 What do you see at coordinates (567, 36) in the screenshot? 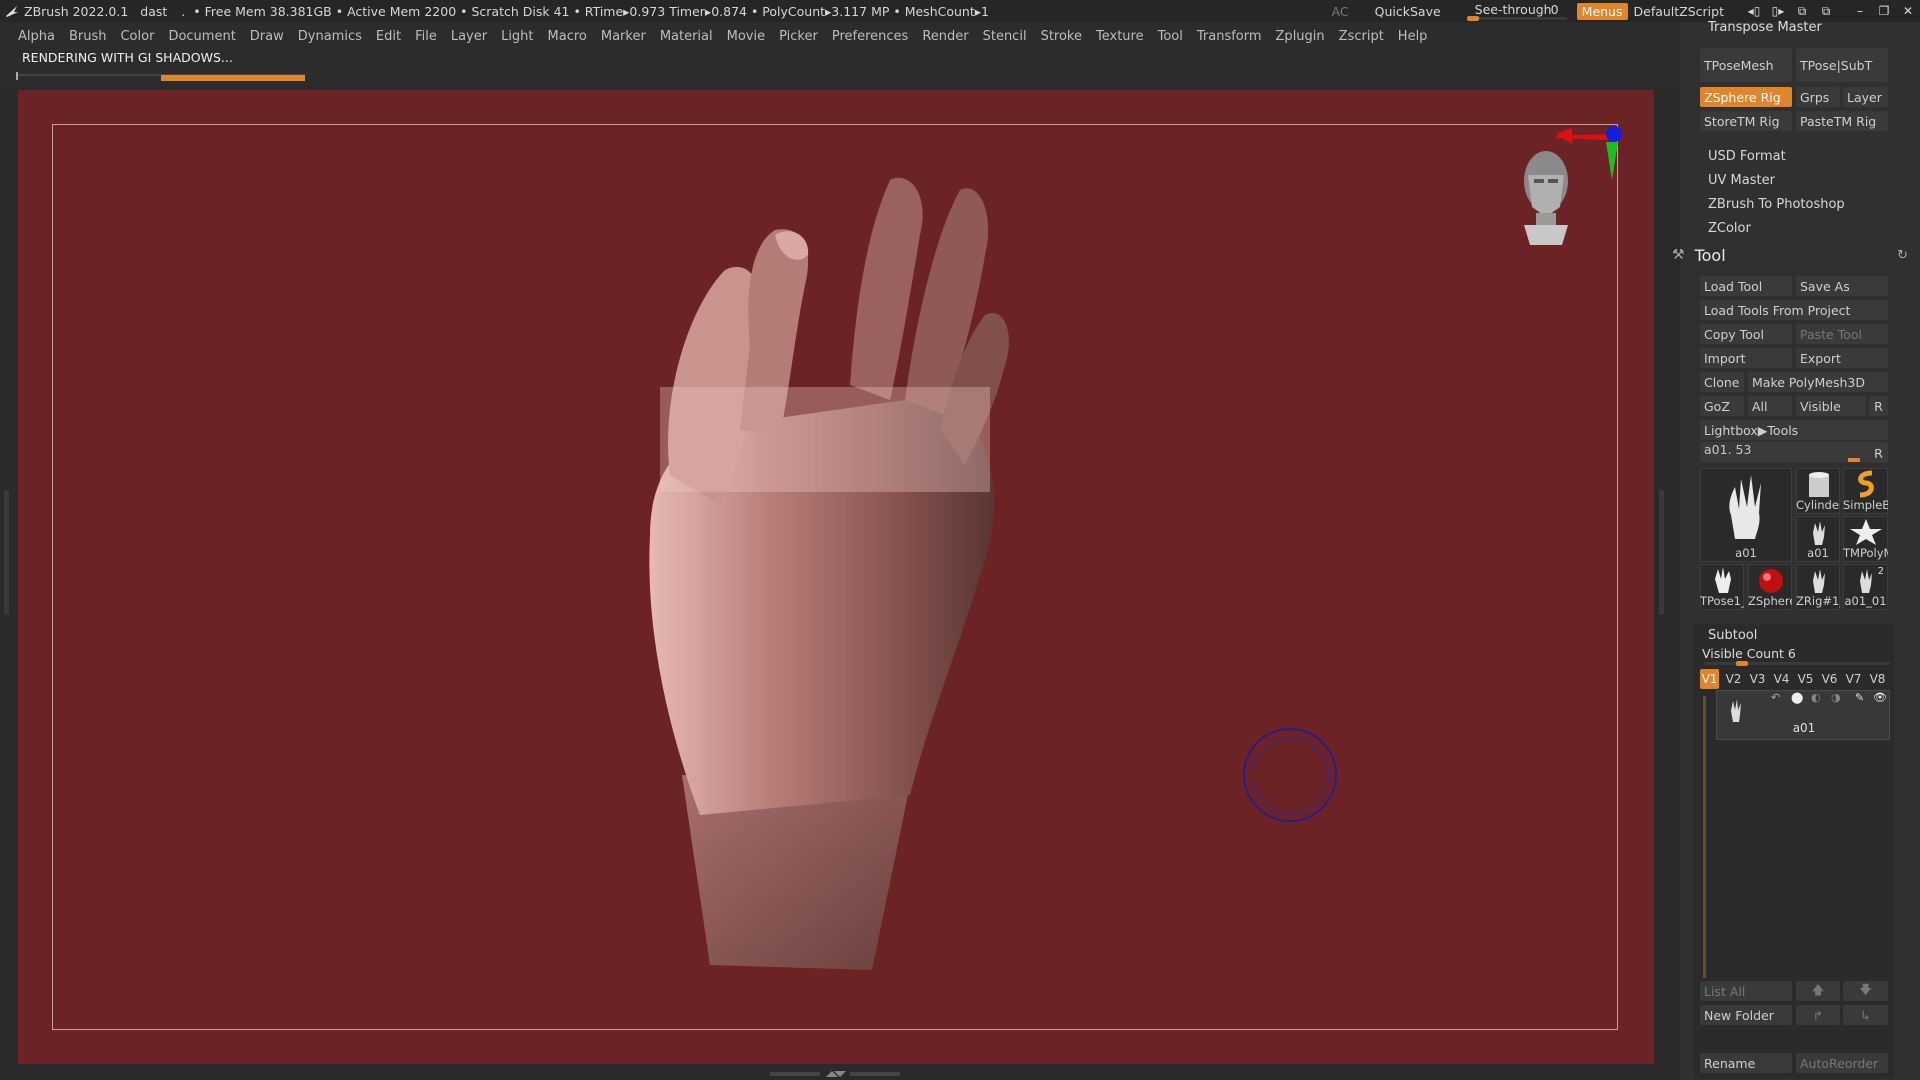
I see `menu-macro: Macro` at bounding box center [567, 36].